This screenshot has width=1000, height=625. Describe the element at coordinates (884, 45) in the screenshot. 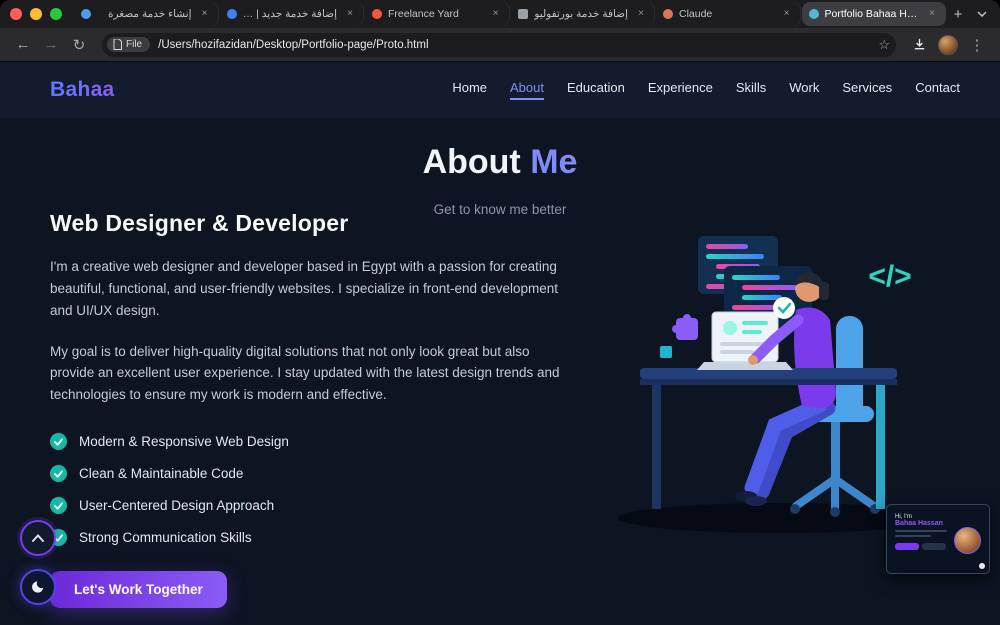

I see `bookmark-star-icon: ☆` at that location.